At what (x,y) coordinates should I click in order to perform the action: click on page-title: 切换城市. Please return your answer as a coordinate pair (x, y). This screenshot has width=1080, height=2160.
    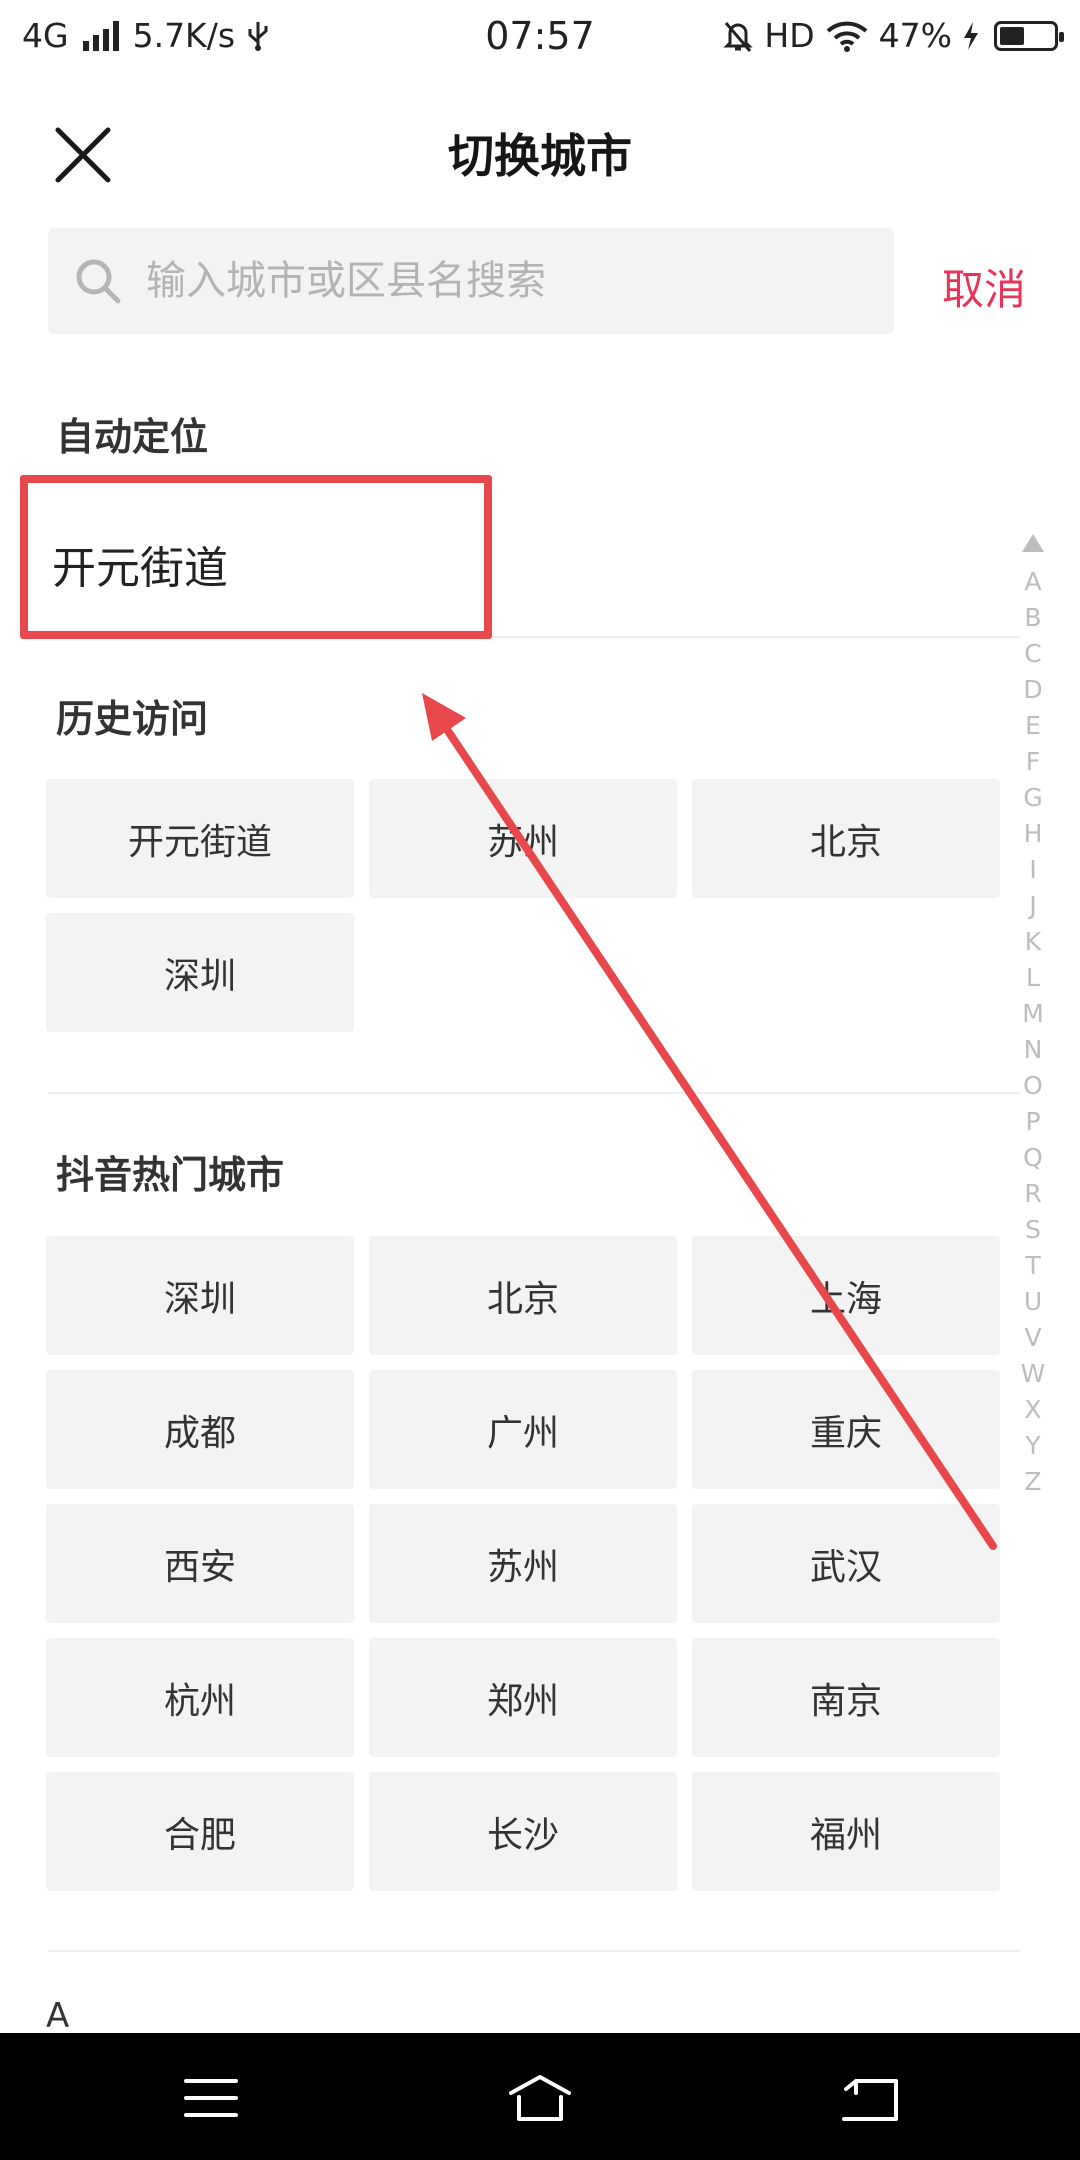
    Looking at the image, I should click on (540, 156).